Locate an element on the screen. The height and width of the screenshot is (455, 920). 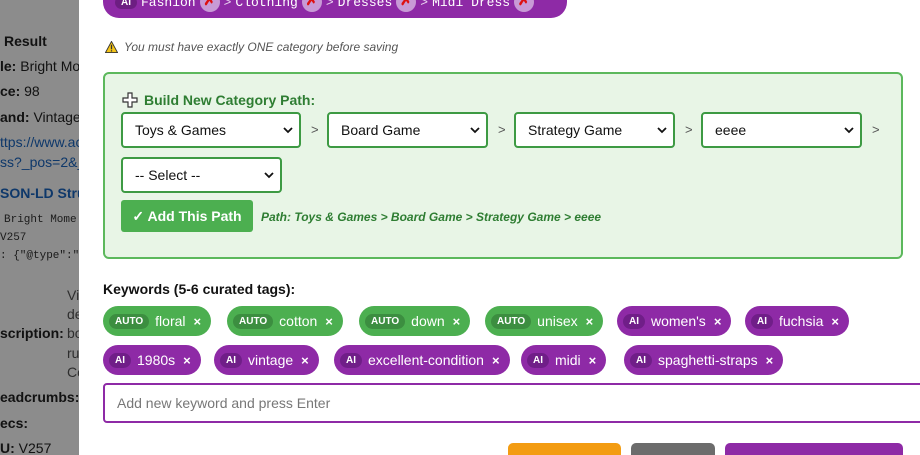
warning-icon is located at coordinates (111, 47).